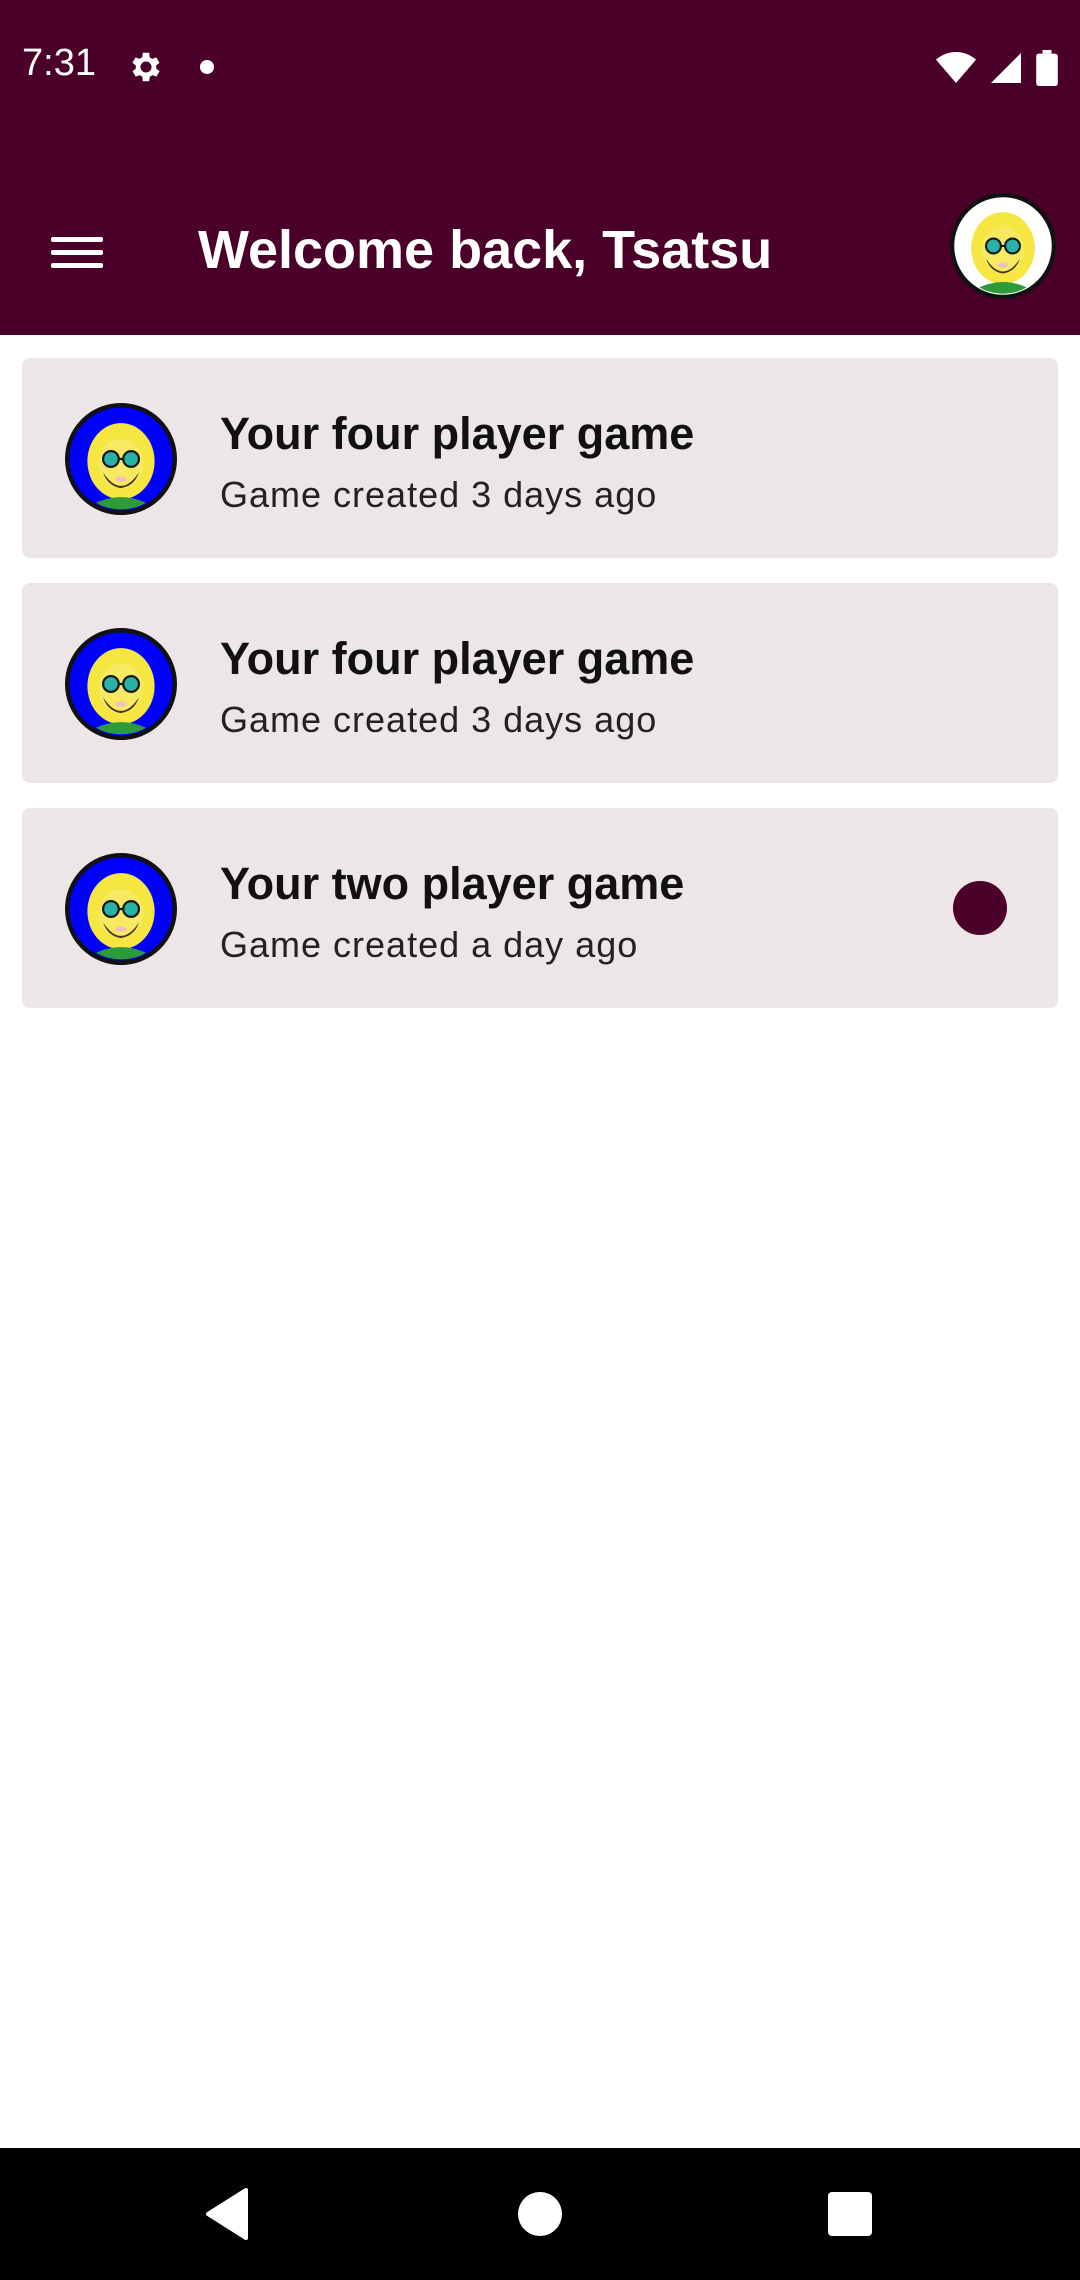 This screenshot has width=1080, height=2280. I want to click on back-icon, so click(227, 2214).